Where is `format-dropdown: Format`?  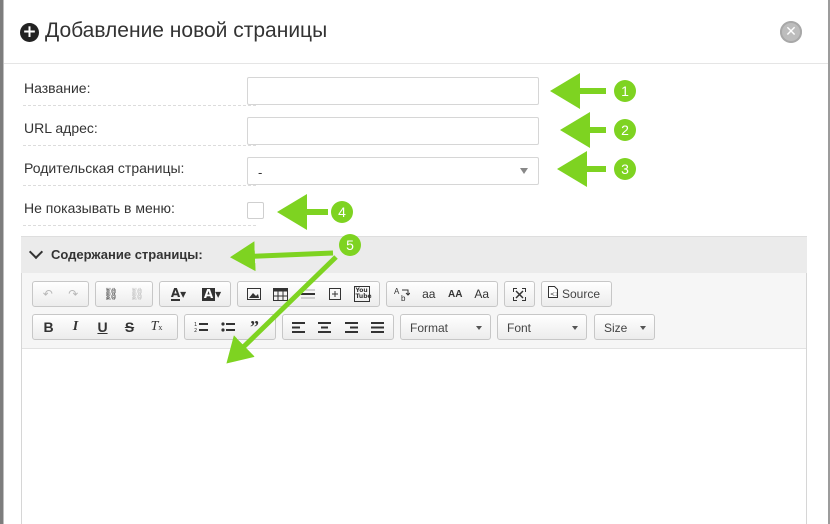 format-dropdown: Format is located at coordinates (445, 327).